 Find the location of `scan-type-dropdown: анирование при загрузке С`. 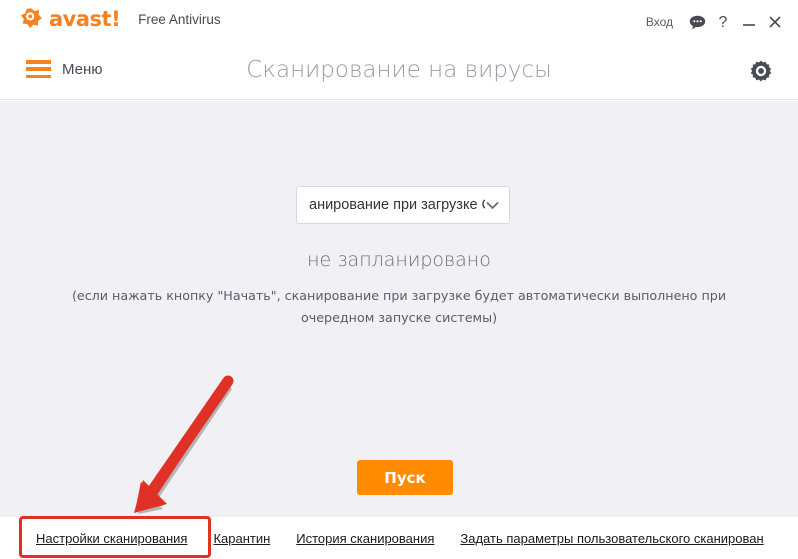

scan-type-dropdown: анирование при загрузке С is located at coordinates (403, 205).